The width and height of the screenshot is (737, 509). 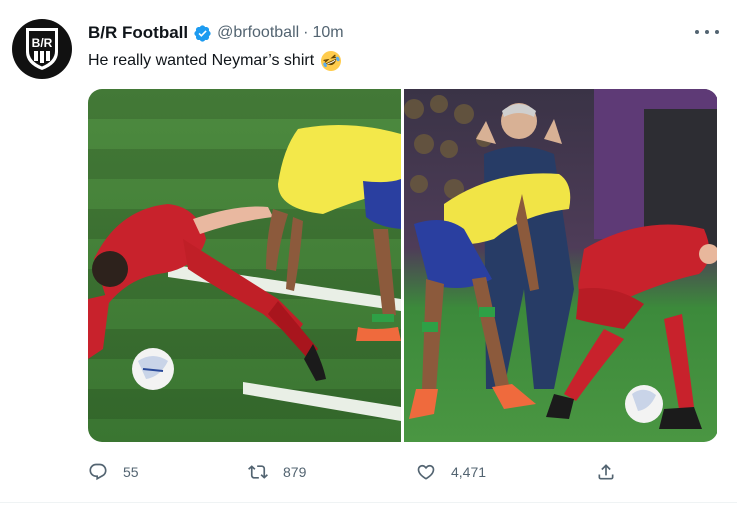 I want to click on more-options-icon, so click(x=707, y=32).